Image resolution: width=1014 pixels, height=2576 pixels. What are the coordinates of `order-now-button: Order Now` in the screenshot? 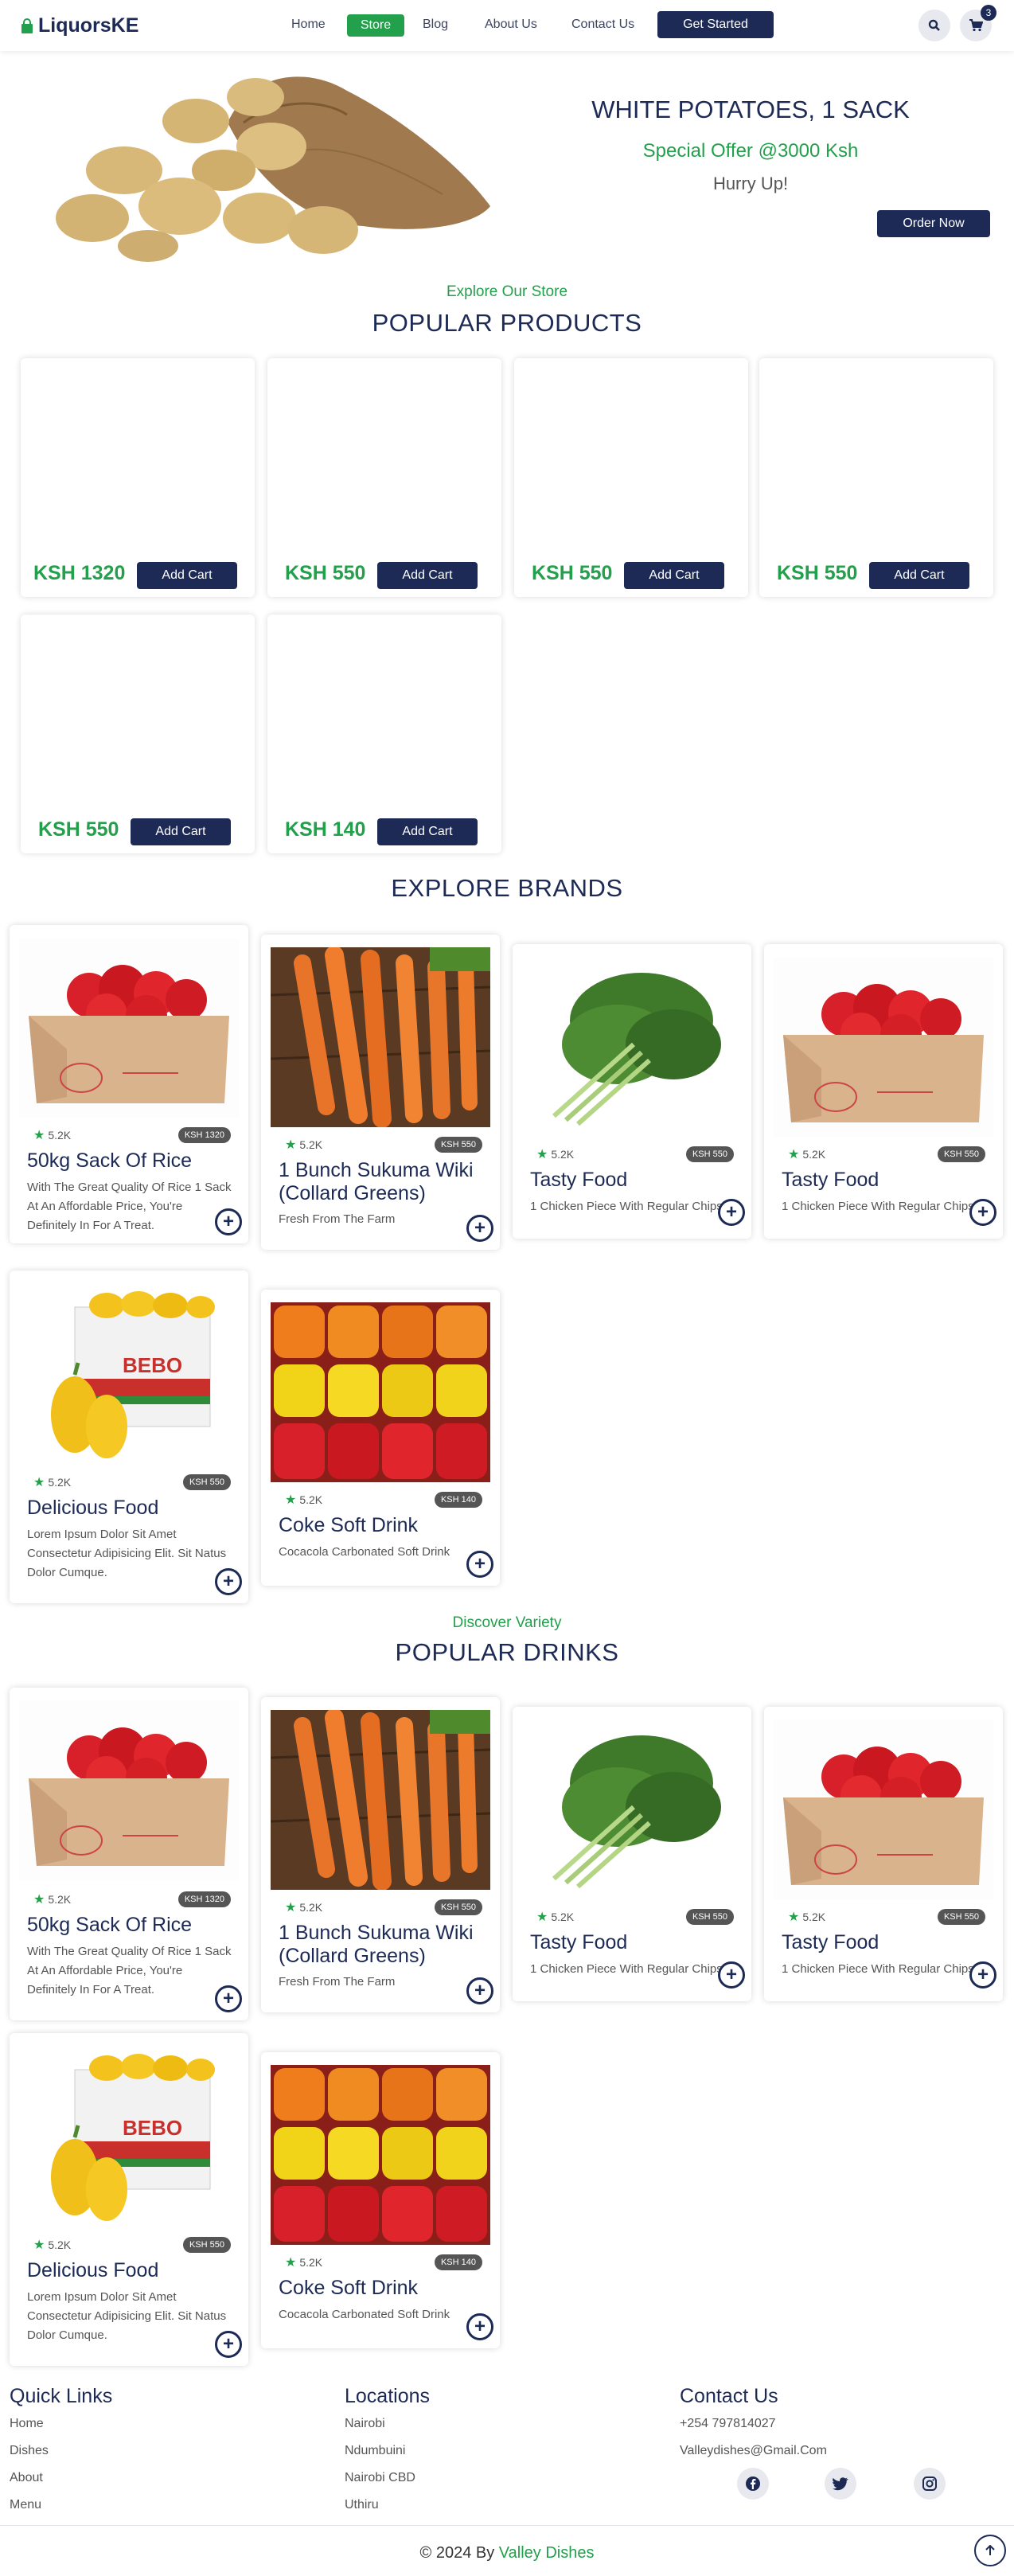 It's located at (933, 223).